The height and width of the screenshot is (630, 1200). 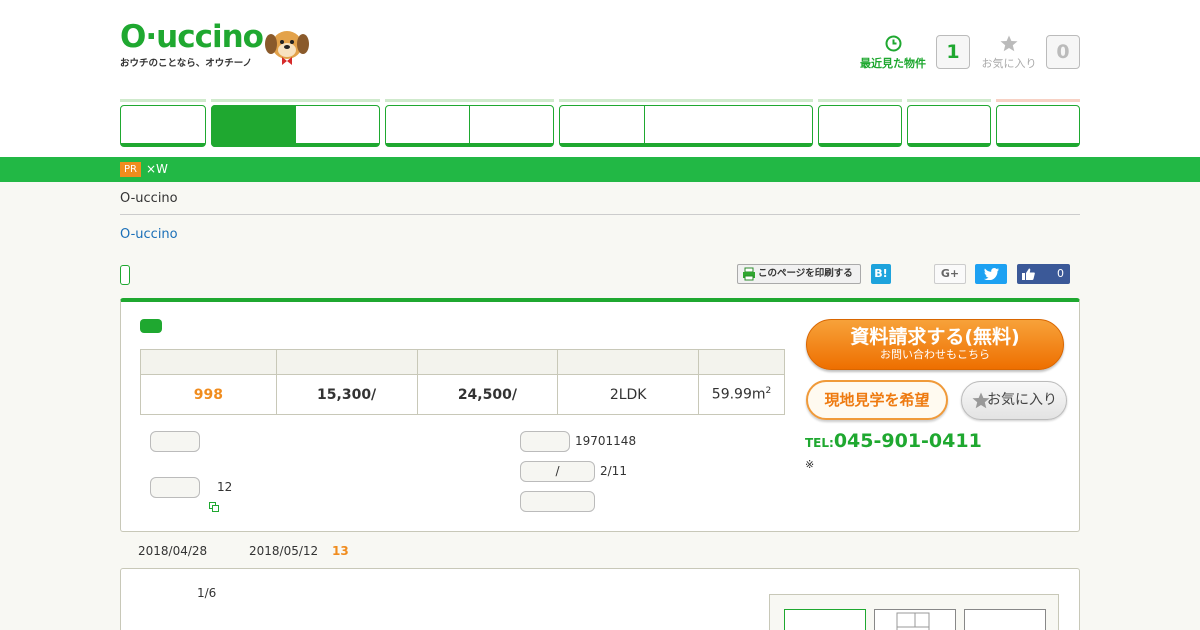 I want to click on property-summary-table: 998 15,300/ 24,500/ 2LDK 59.99m2, so click(x=462, y=382).